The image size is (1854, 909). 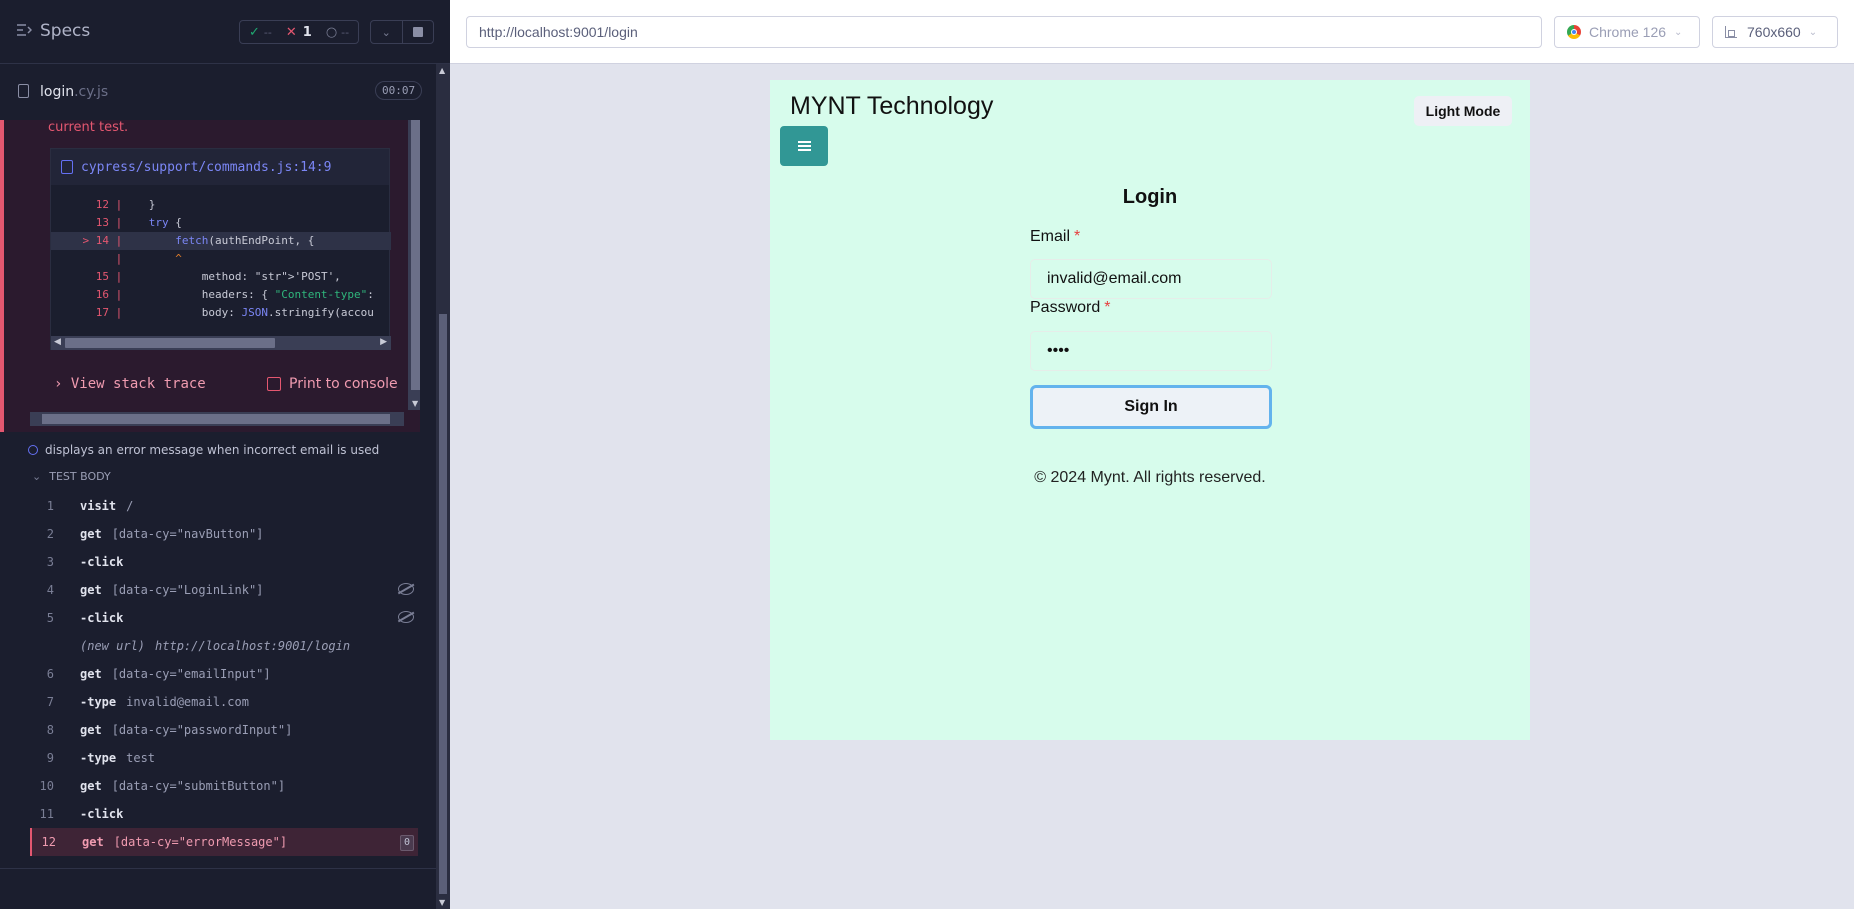 What do you see at coordinates (96, 240) in the screenshot?
I see `code-line-number: > 14` at bounding box center [96, 240].